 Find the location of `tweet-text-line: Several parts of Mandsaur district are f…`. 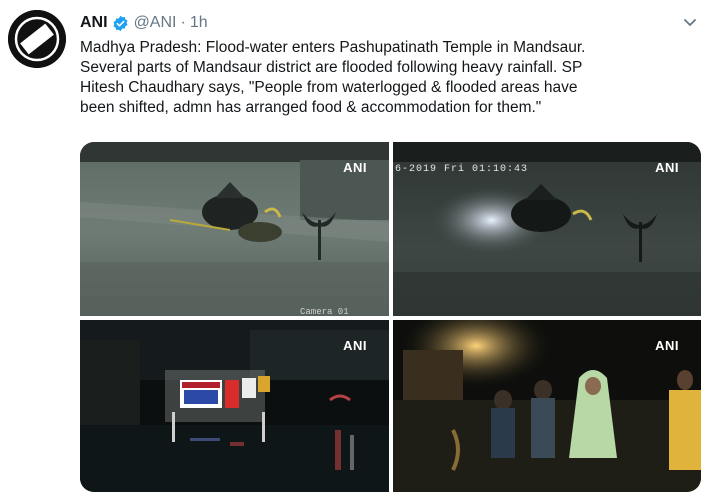

tweet-text-line: Several parts of Mandsaur district are f… is located at coordinates (331, 67).